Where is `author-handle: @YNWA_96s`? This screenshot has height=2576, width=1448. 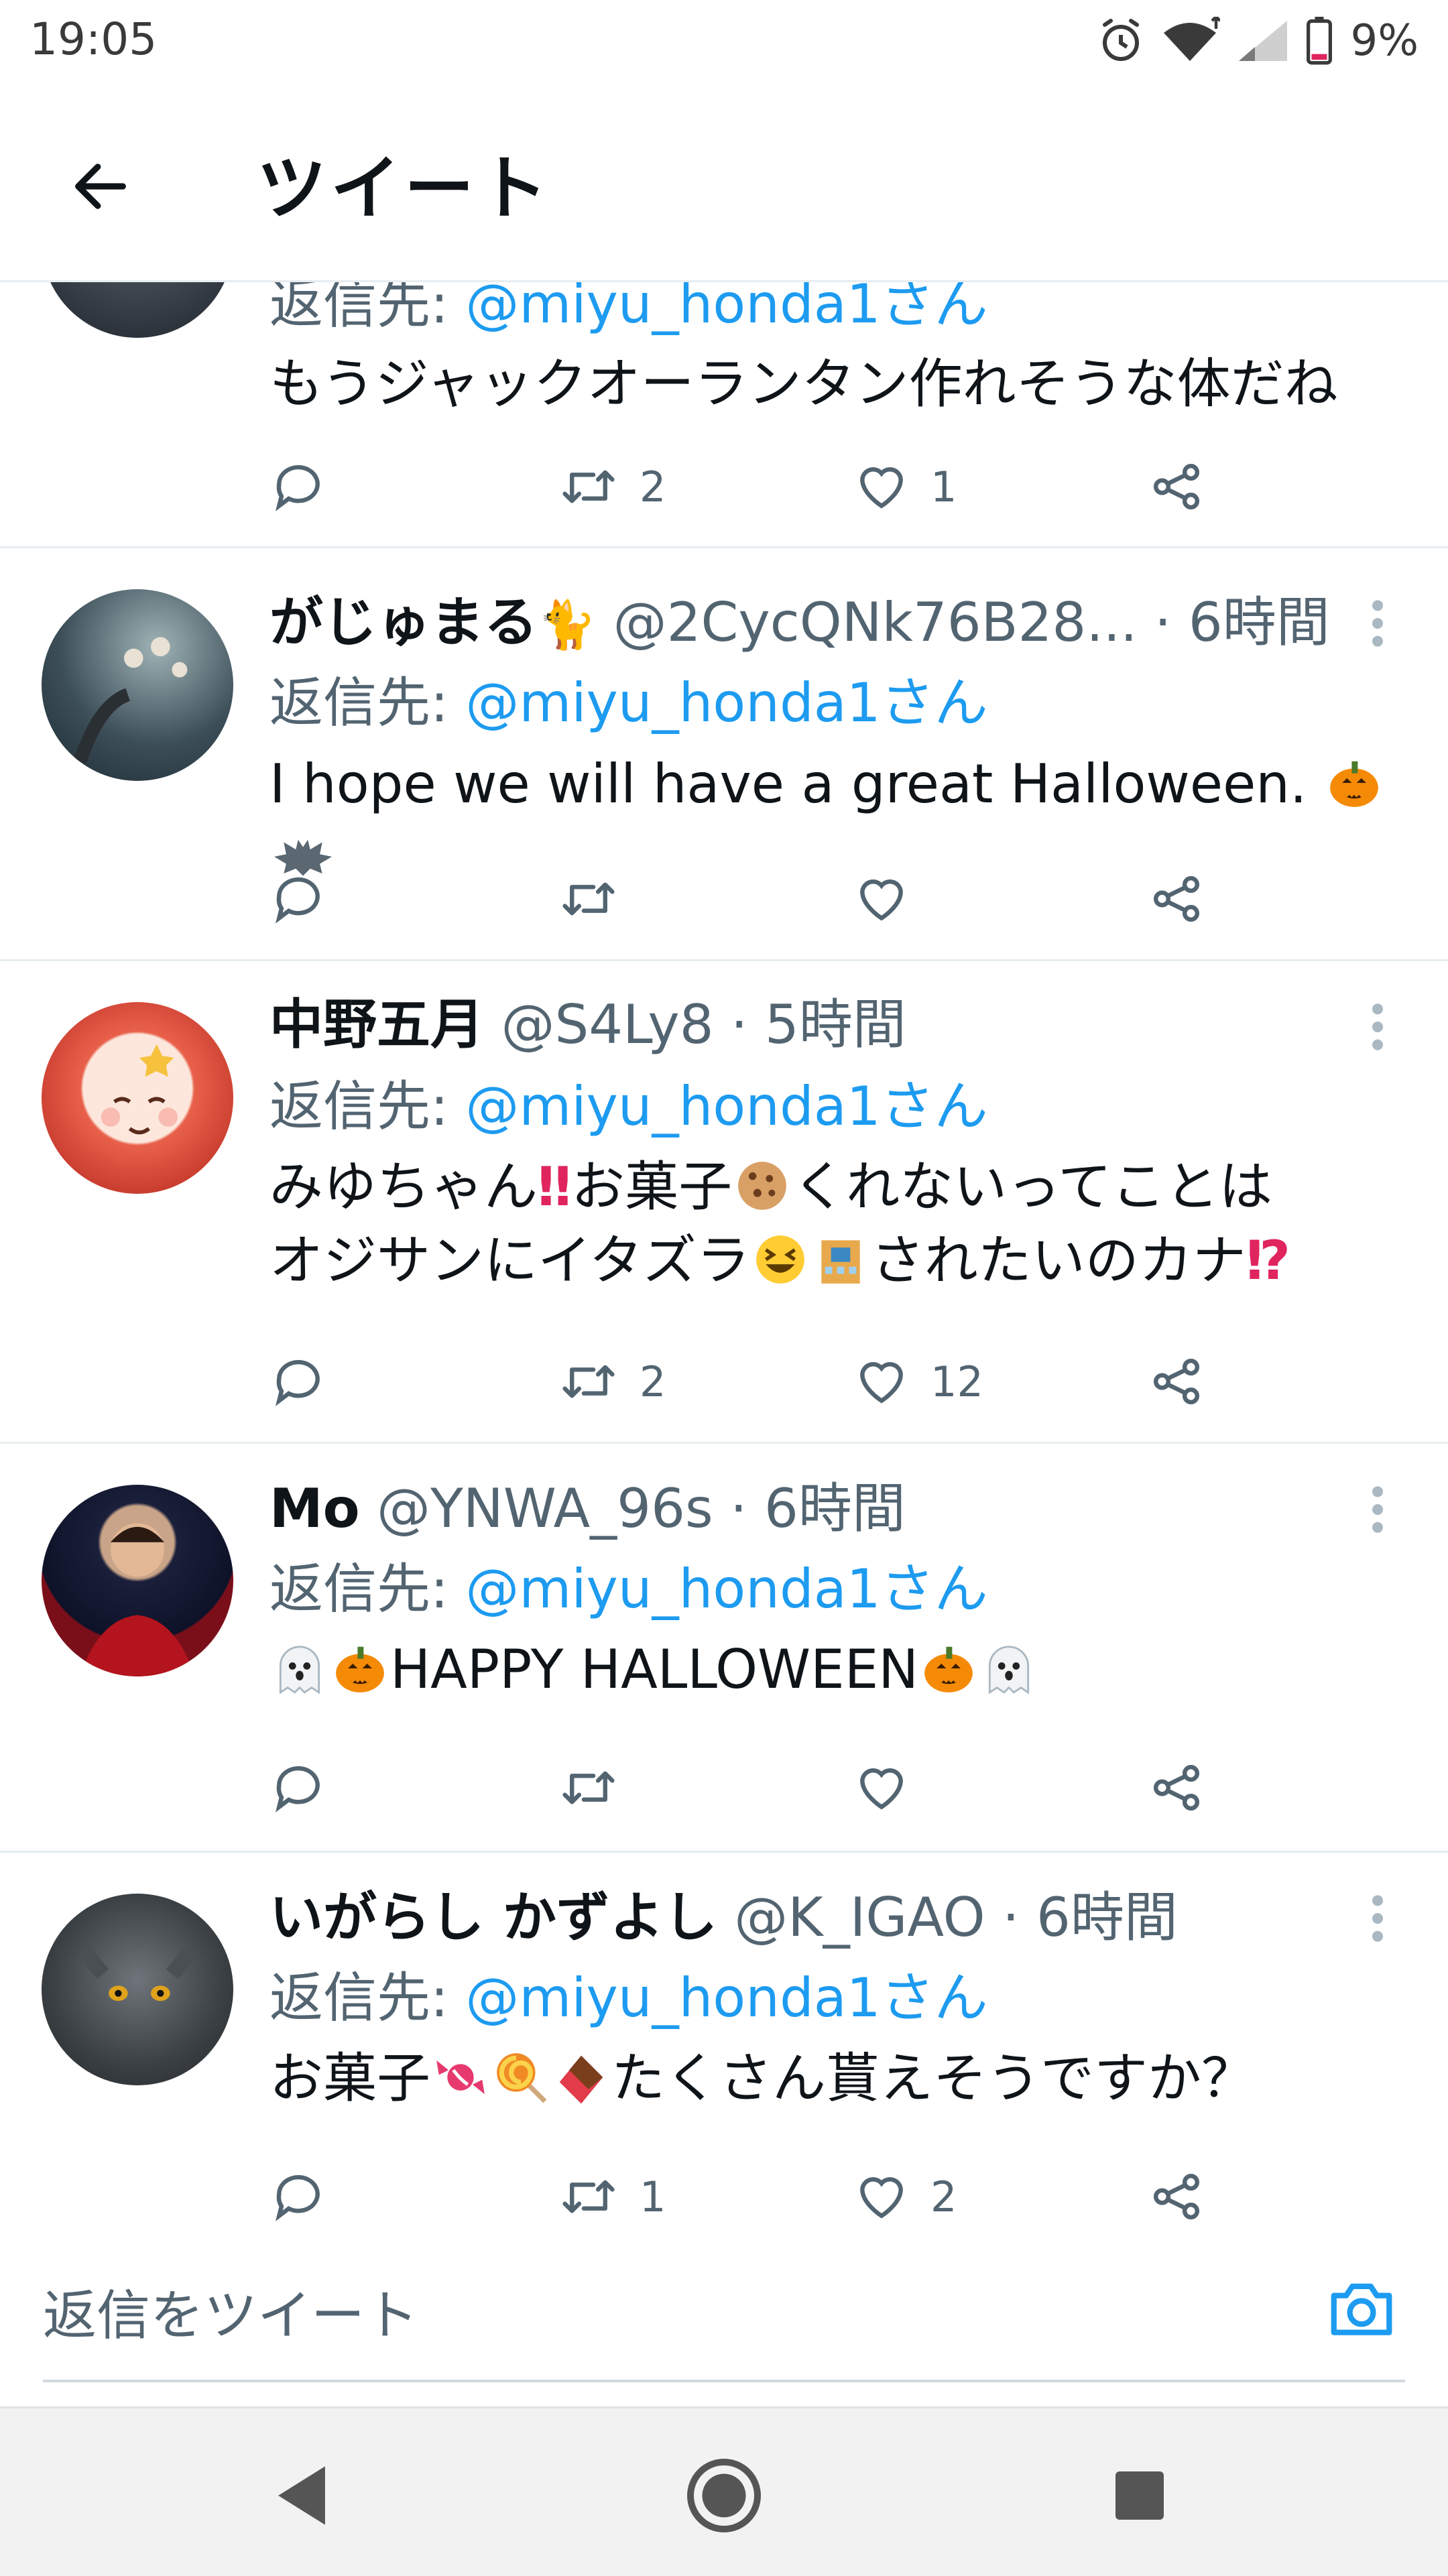
author-handle: @YNWA_96s is located at coordinates (545, 1509).